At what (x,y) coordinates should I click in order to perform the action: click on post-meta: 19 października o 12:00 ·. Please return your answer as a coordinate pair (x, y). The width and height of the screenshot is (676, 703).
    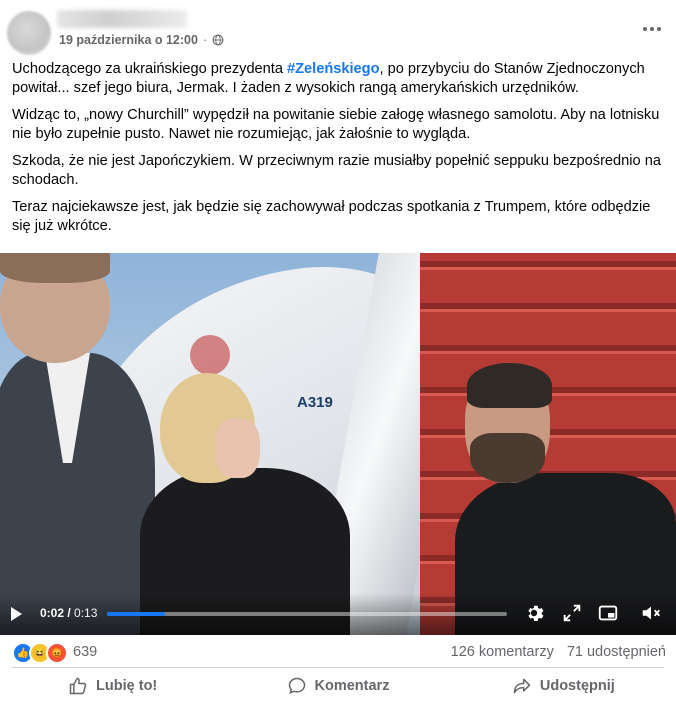
    Looking at the image, I should click on (141, 40).